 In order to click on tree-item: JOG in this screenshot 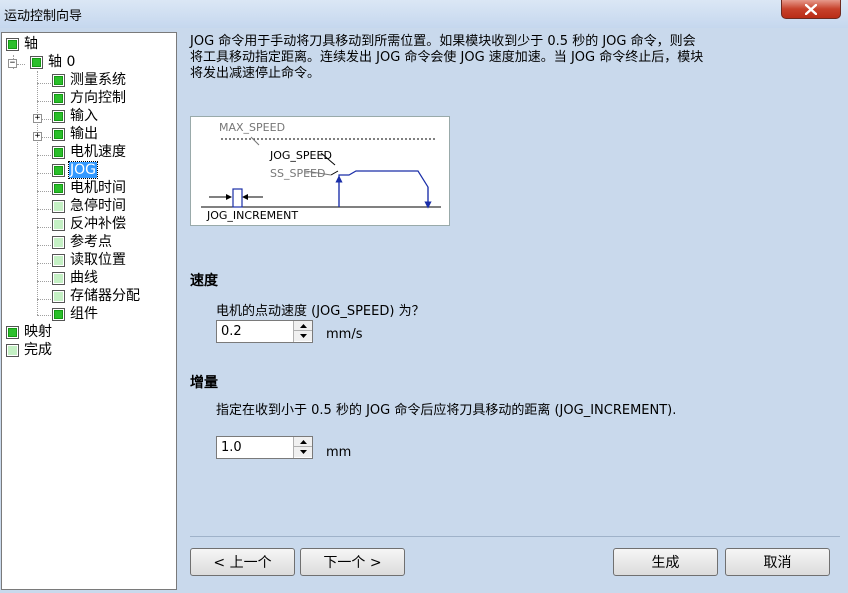, I will do `click(75, 170)`.